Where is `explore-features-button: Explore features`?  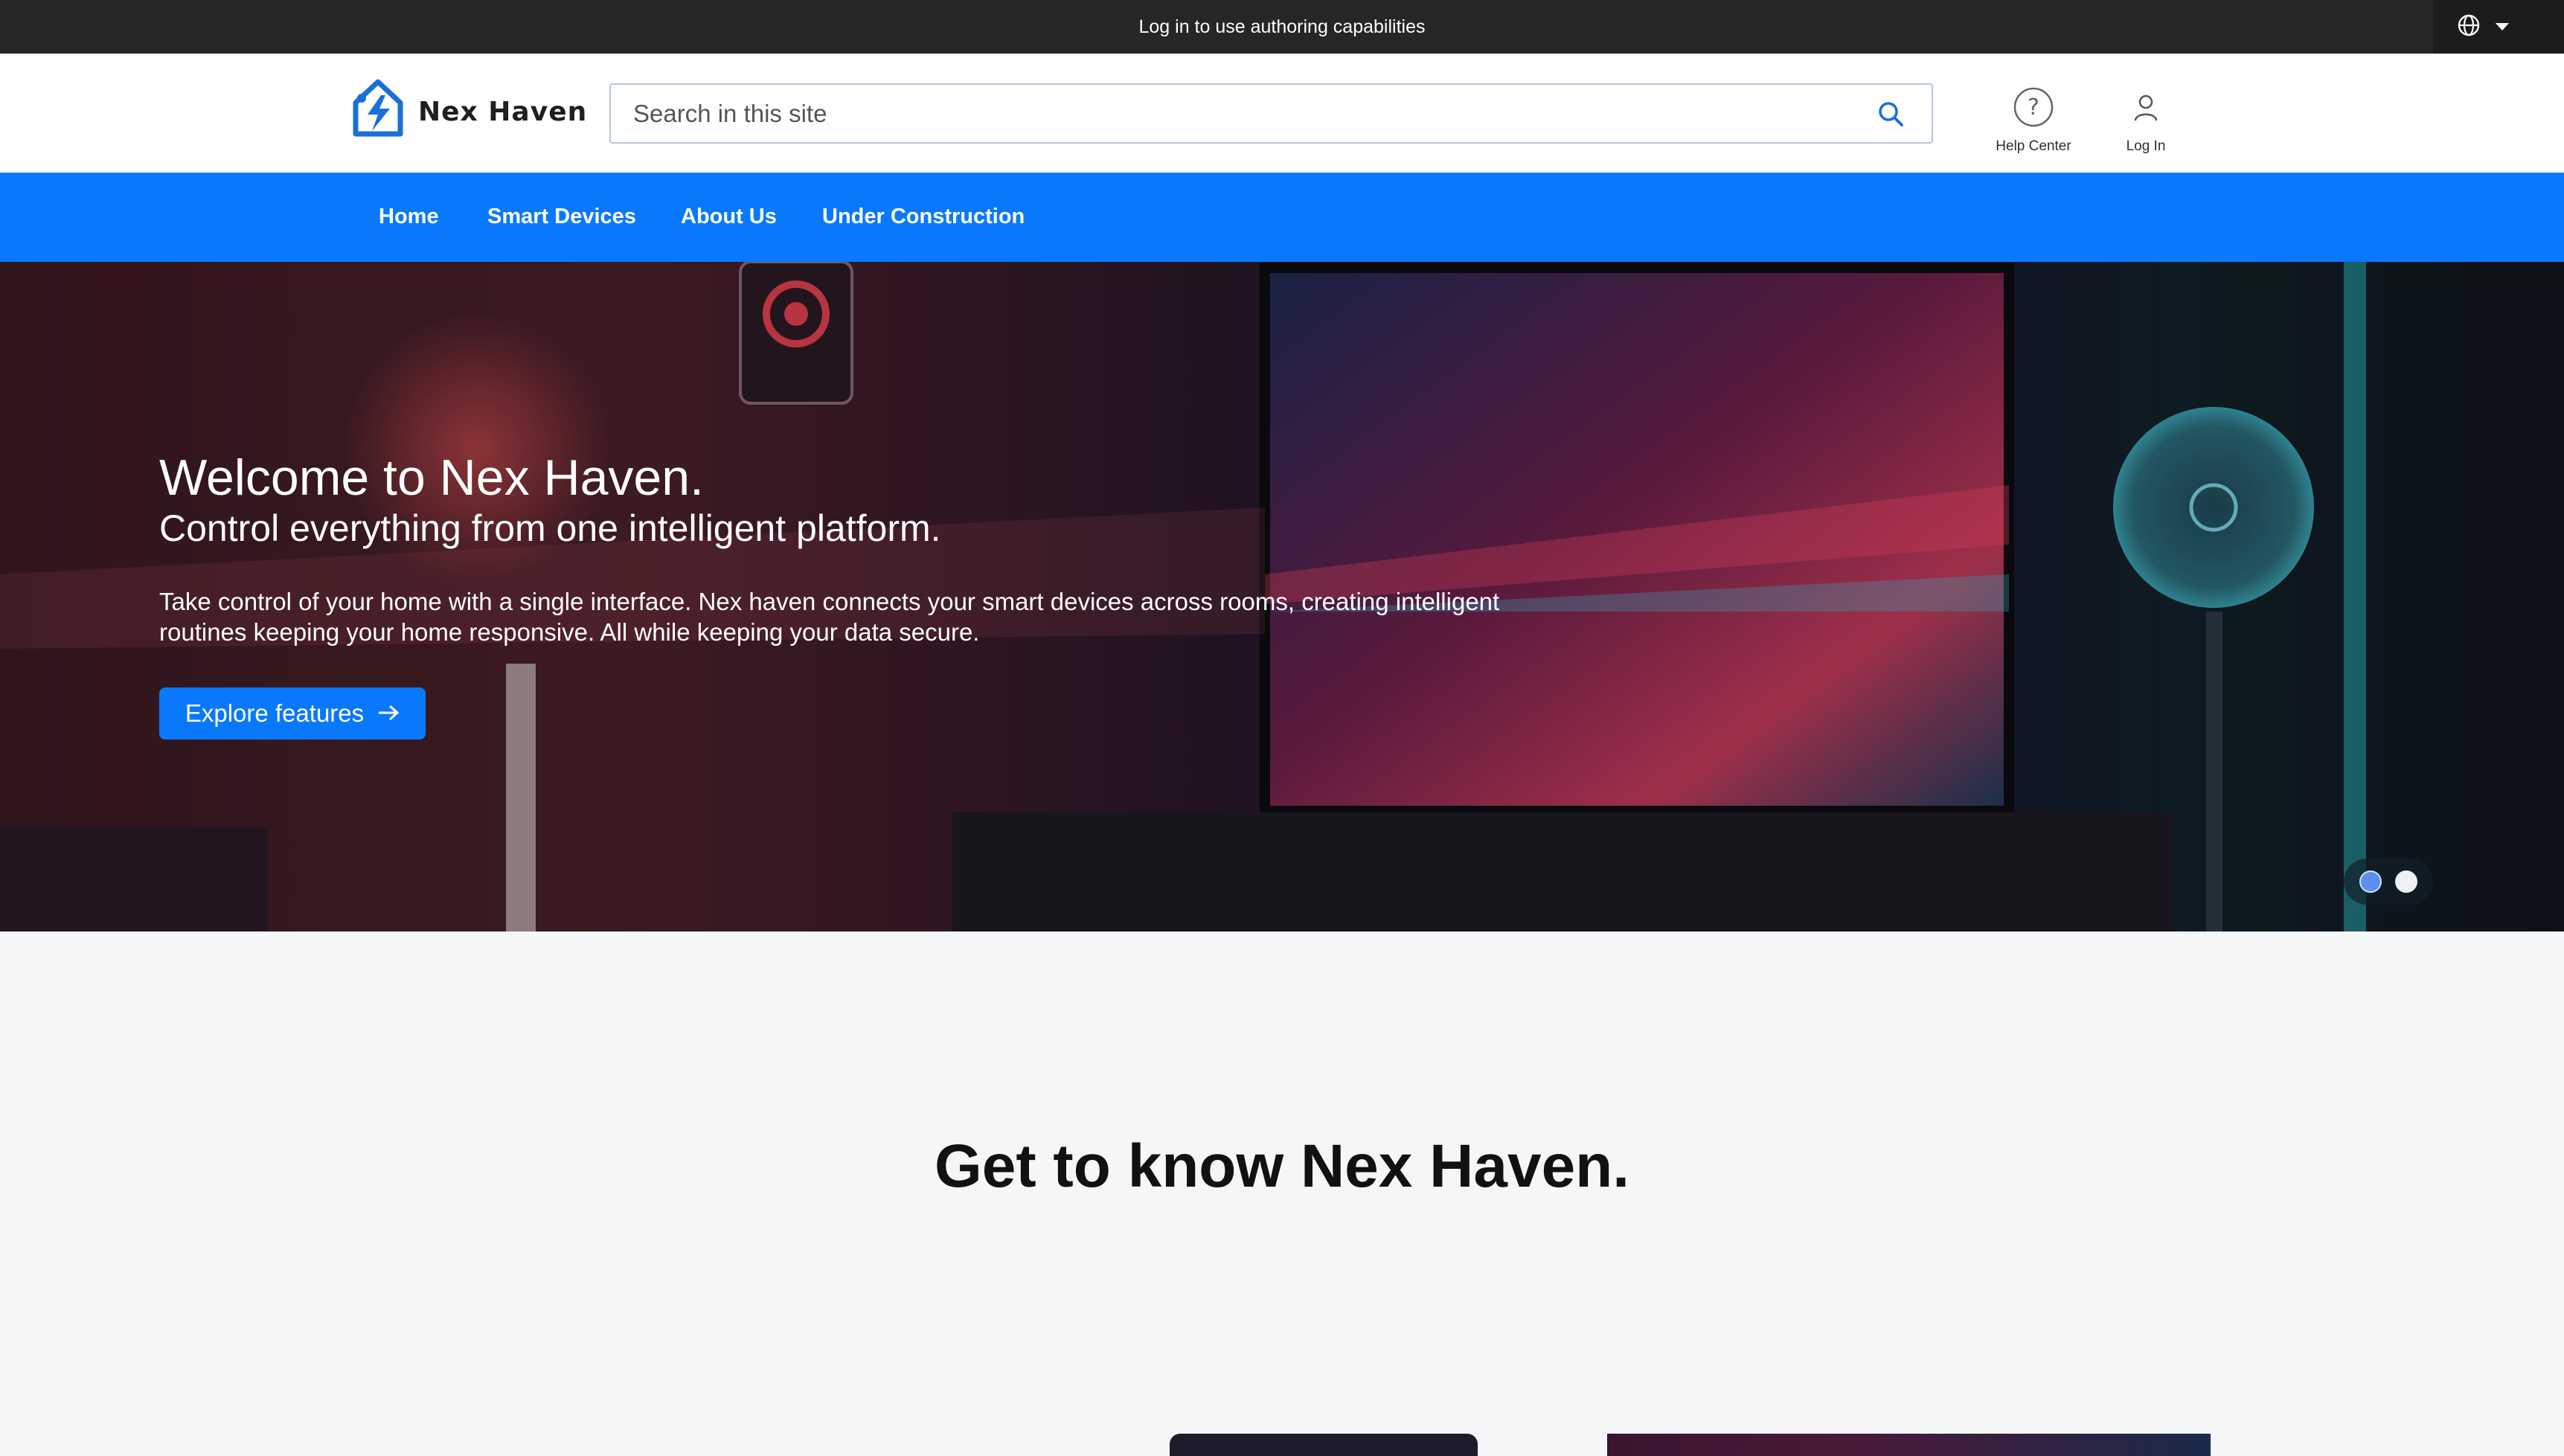 explore-features-button: Explore features is located at coordinates (292, 713).